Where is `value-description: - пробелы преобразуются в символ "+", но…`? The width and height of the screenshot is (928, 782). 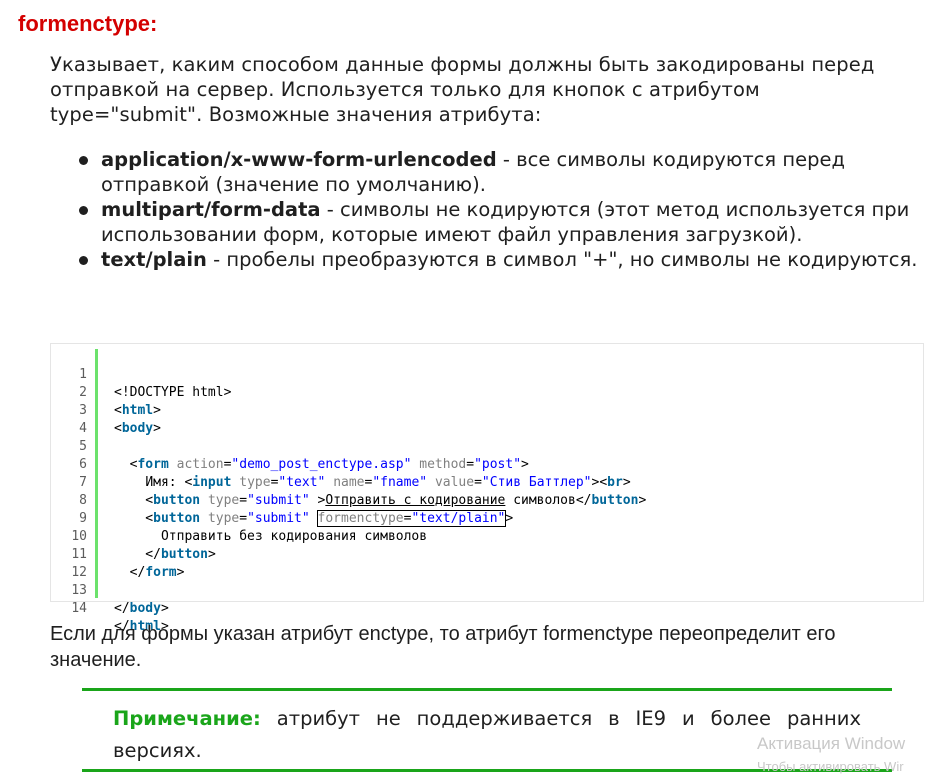
value-description: - пробелы преобразуются в символ "+", но… is located at coordinates (562, 259).